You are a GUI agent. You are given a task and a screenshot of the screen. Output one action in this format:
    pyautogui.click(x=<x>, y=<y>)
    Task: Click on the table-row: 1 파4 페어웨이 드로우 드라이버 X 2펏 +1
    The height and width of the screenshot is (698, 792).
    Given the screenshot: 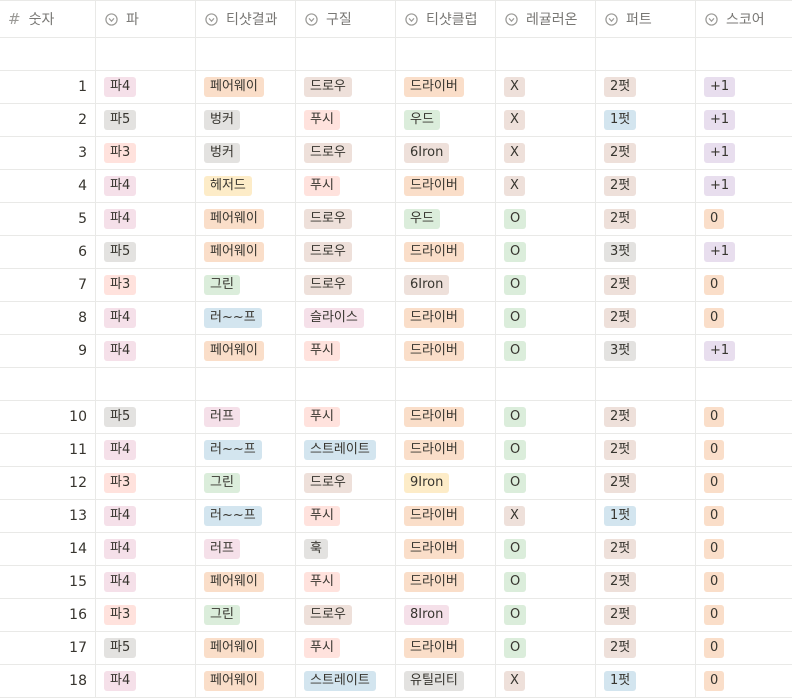 What is the action you would take?
    pyautogui.click(x=396, y=87)
    